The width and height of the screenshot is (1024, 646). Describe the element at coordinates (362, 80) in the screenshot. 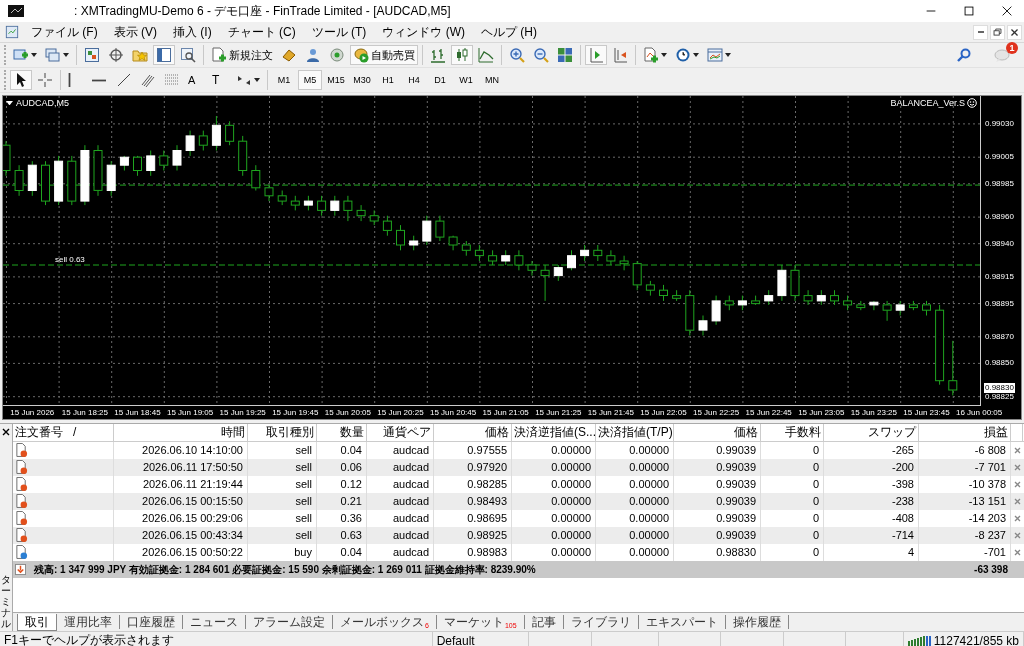

I see `timeframe-button: M30` at that location.